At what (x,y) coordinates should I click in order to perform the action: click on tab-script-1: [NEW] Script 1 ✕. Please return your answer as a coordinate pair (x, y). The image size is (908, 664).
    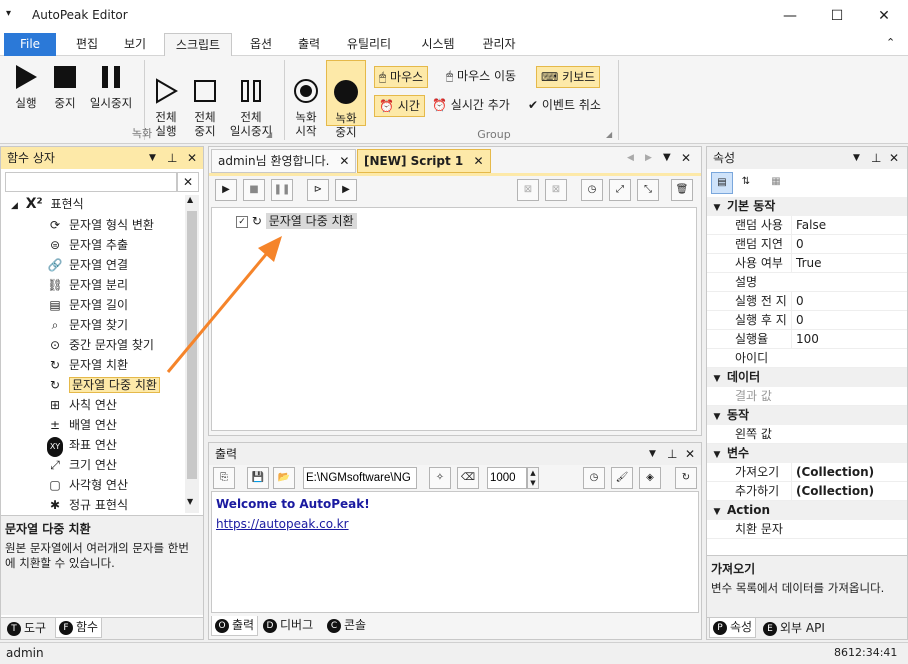
    Looking at the image, I should click on (424, 161).